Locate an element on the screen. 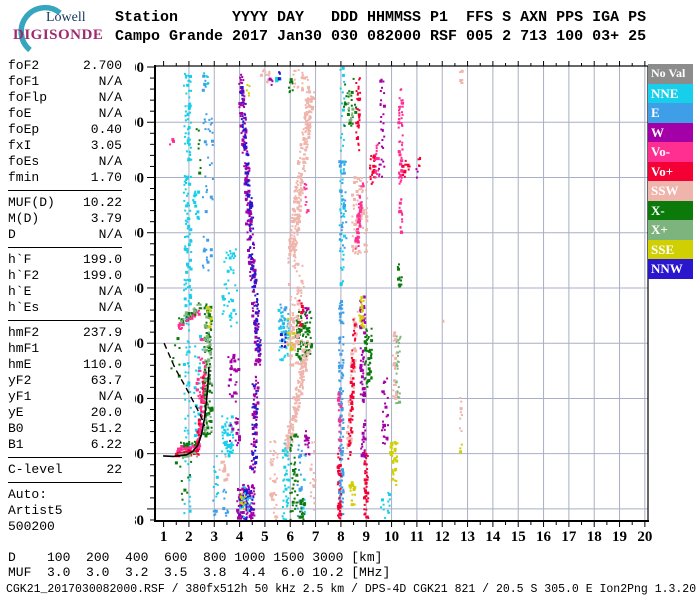 The height and width of the screenshot is (600, 700). parameter-row-ye: yE 20.0 is located at coordinates (65, 413).